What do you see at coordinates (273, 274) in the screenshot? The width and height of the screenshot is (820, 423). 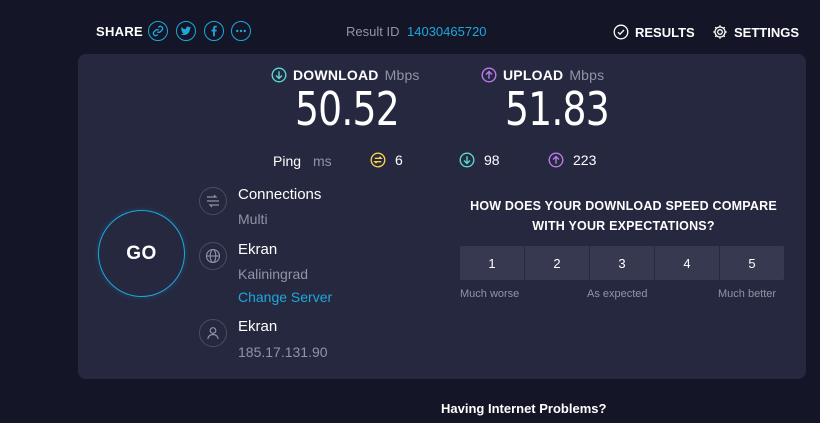 I see `server-location: Kaliningrad` at bounding box center [273, 274].